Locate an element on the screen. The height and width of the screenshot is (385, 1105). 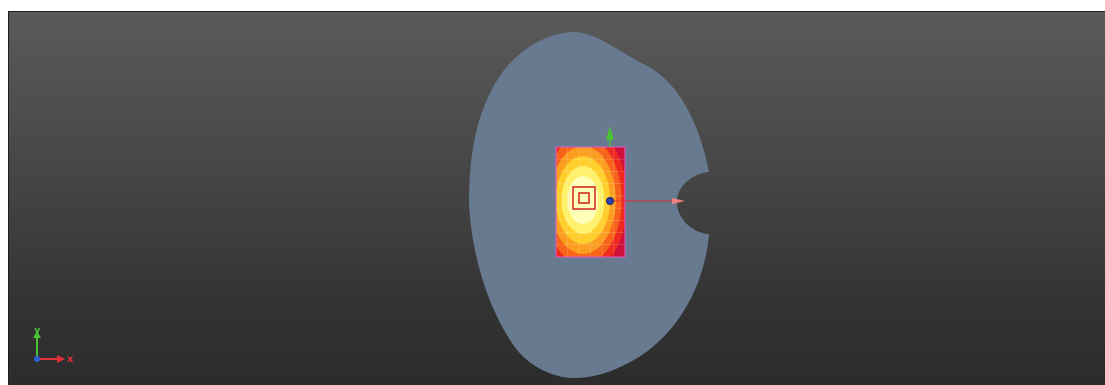
plate-band is located at coordinates (583, 200).